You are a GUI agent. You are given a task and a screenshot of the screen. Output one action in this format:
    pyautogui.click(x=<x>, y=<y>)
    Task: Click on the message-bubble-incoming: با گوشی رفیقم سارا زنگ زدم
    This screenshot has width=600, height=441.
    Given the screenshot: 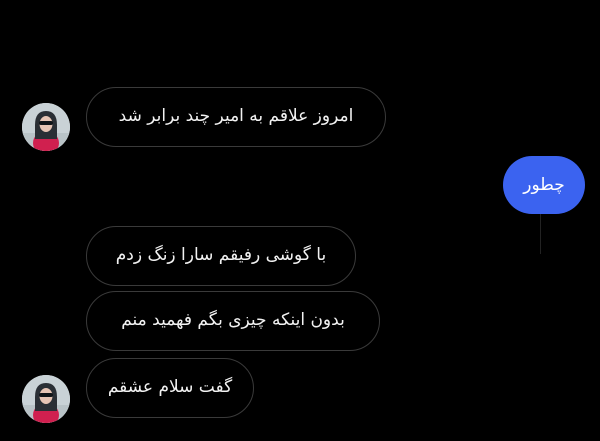 What is the action you would take?
    pyautogui.click(x=221, y=256)
    